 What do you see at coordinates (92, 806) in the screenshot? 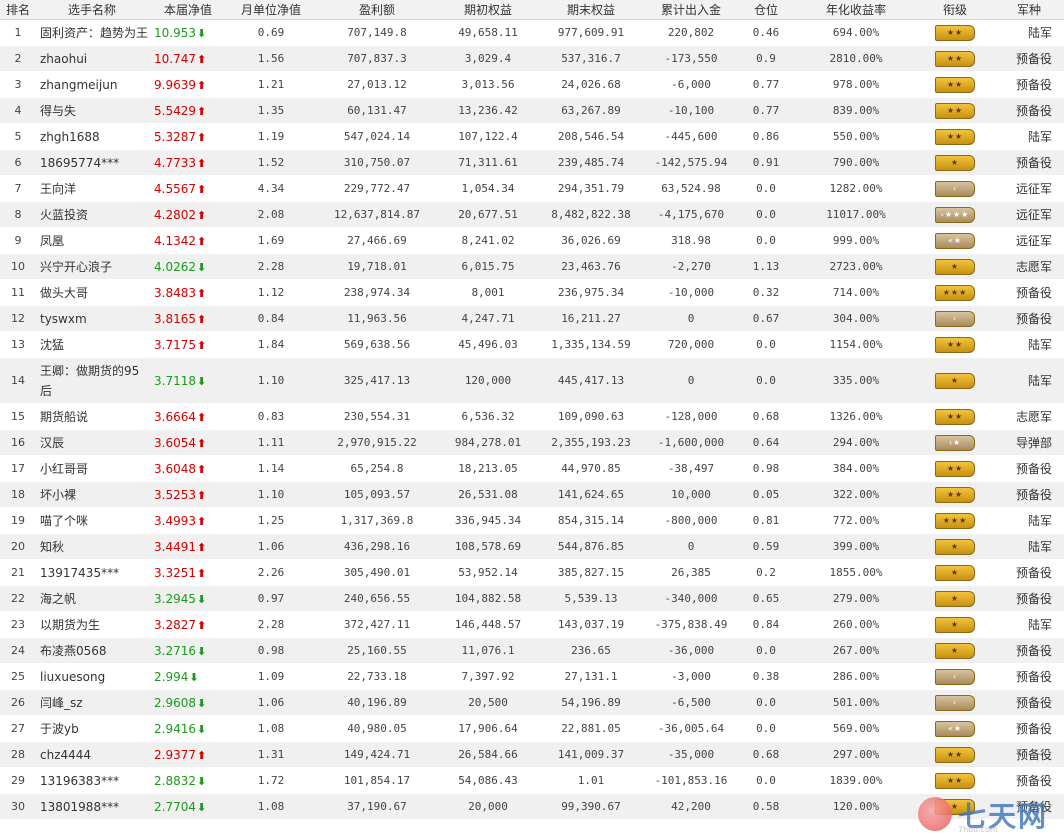
I see `player-name-link: 13801988***` at bounding box center [92, 806].